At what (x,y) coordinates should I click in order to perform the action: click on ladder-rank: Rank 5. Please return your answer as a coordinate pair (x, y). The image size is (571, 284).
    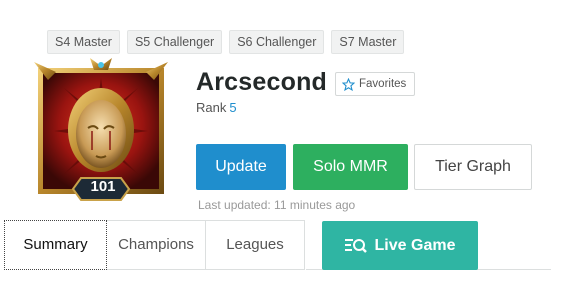
    Looking at the image, I should click on (216, 107).